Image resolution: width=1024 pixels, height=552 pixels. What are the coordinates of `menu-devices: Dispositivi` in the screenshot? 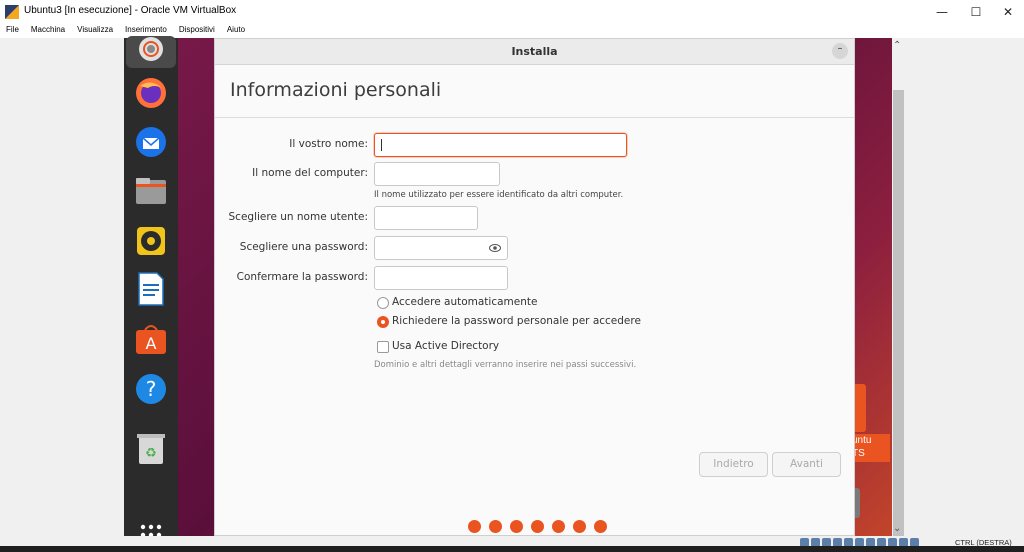 It's located at (197, 31).